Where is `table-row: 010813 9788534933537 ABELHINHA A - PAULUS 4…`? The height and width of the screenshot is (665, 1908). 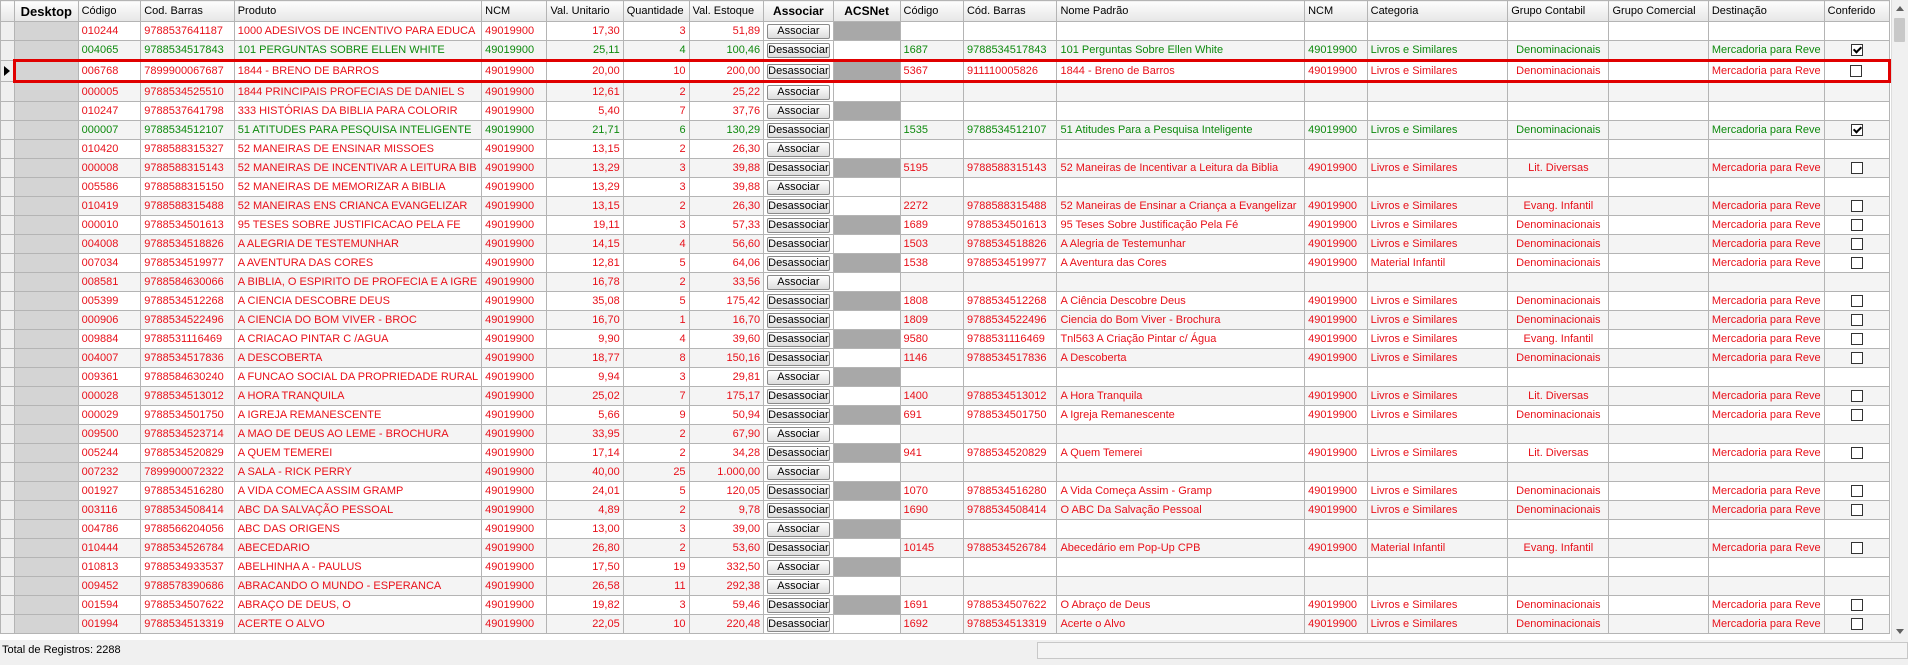 table-row: 010813 9788534933537 ABELHINHA A - PAULUS 4… is located at coordinates (945, 567).